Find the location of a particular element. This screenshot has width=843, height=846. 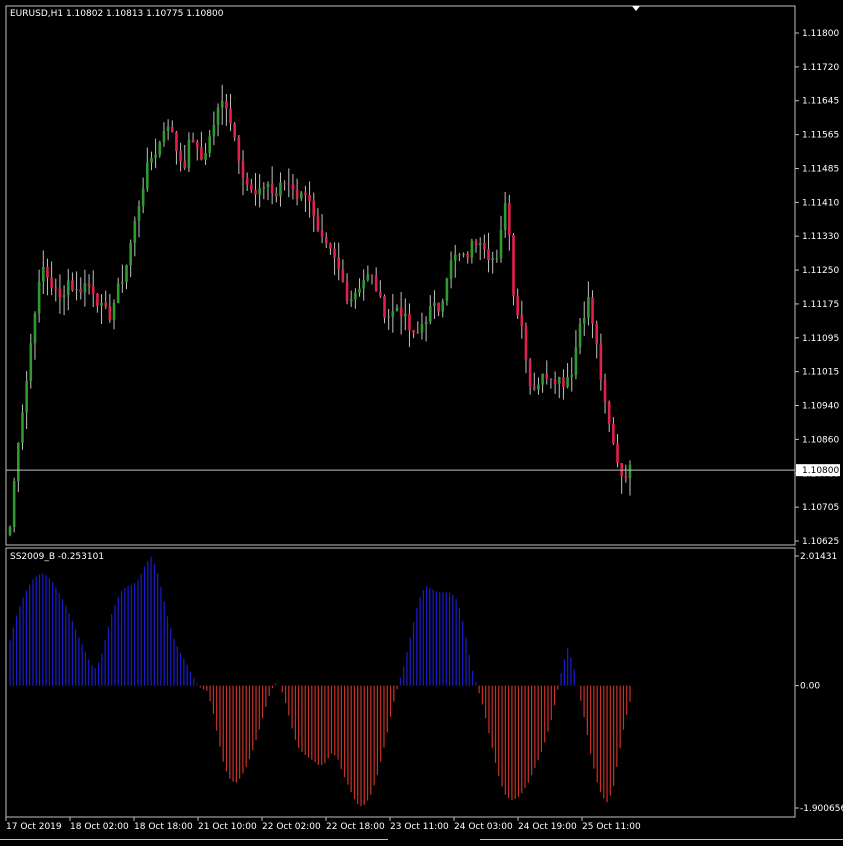

price-axis-label: 1.10625 is located at coordinates (820, 542).